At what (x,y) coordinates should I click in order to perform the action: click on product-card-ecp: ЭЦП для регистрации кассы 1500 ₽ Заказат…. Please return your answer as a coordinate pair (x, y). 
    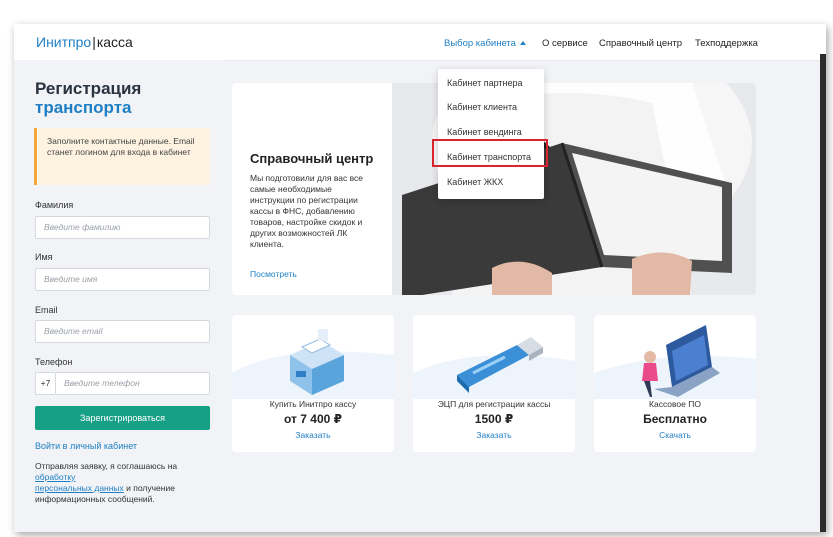
    Looking at the image, I should click on (494, 383).